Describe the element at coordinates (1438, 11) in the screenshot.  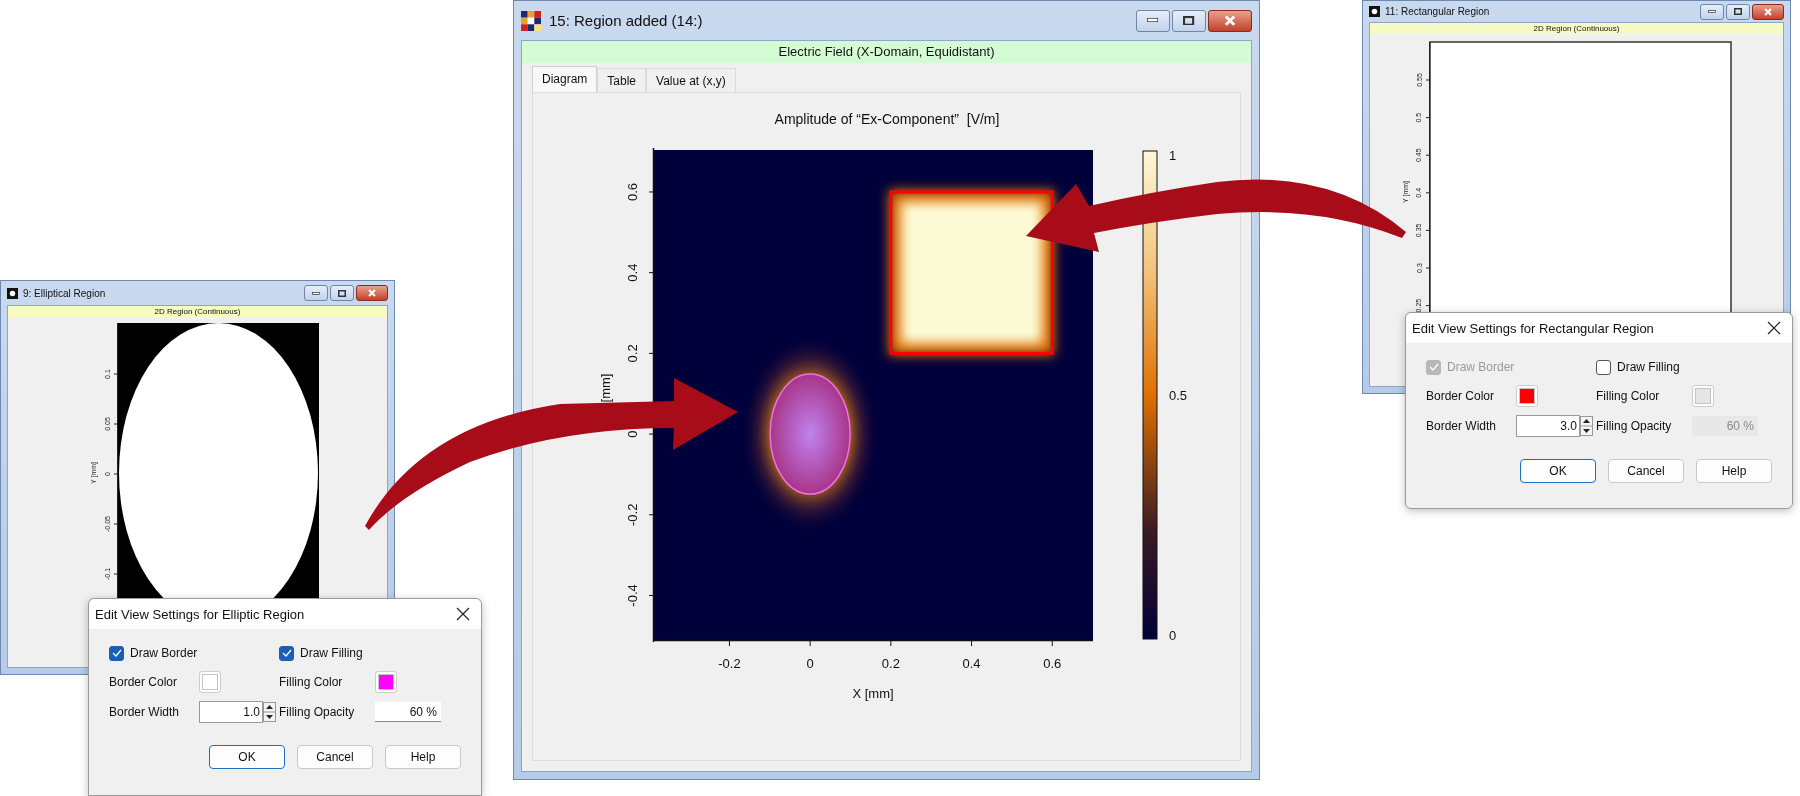
I see `window-title: 11: Rectangular Region` at that location.